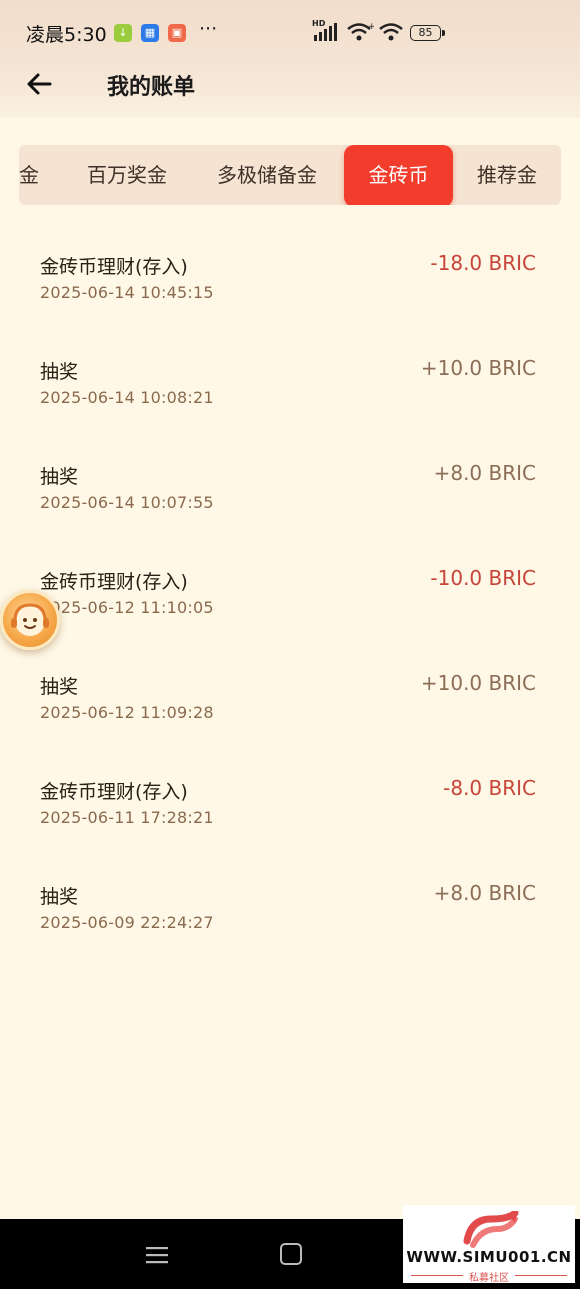 The width and height of the screenshot is (580, 1289). I want to click on transaction-row: 抽奖 2025-06-12 11:09:28 +10.0 BRIC, so click(290, 704).